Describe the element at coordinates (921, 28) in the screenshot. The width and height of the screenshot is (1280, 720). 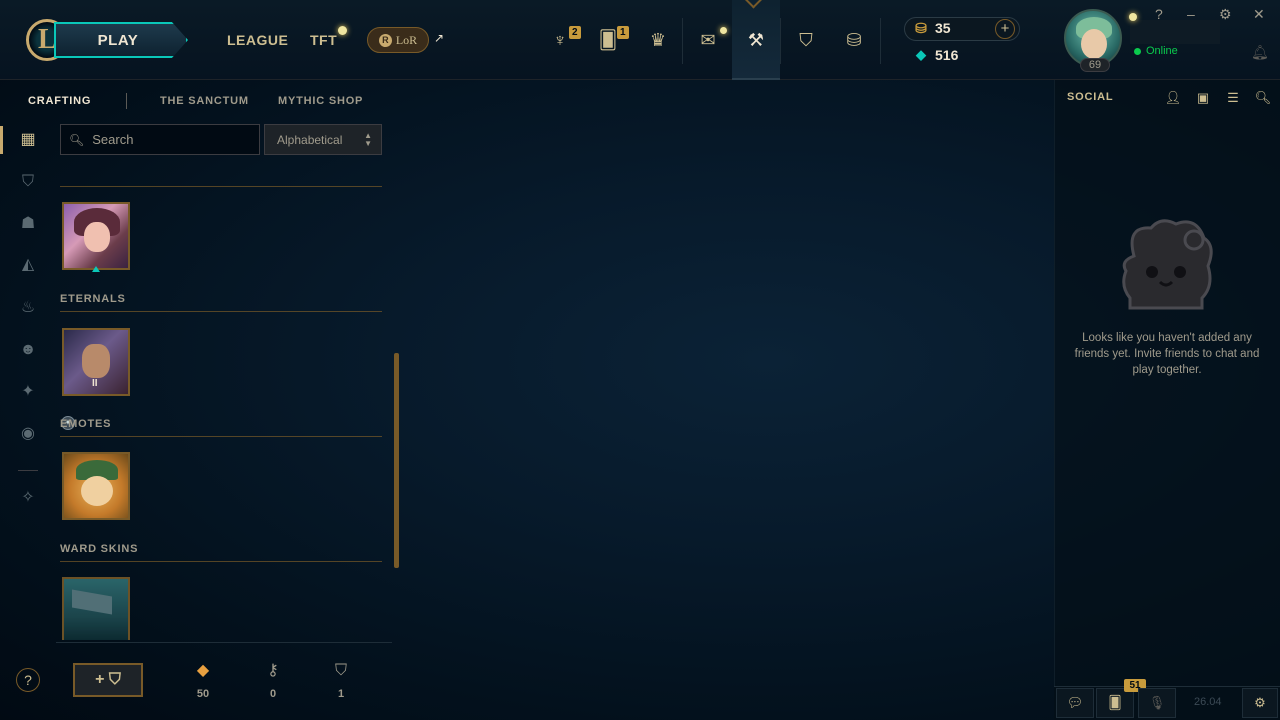
I see `riot-points-icon: ⛁` at that location.